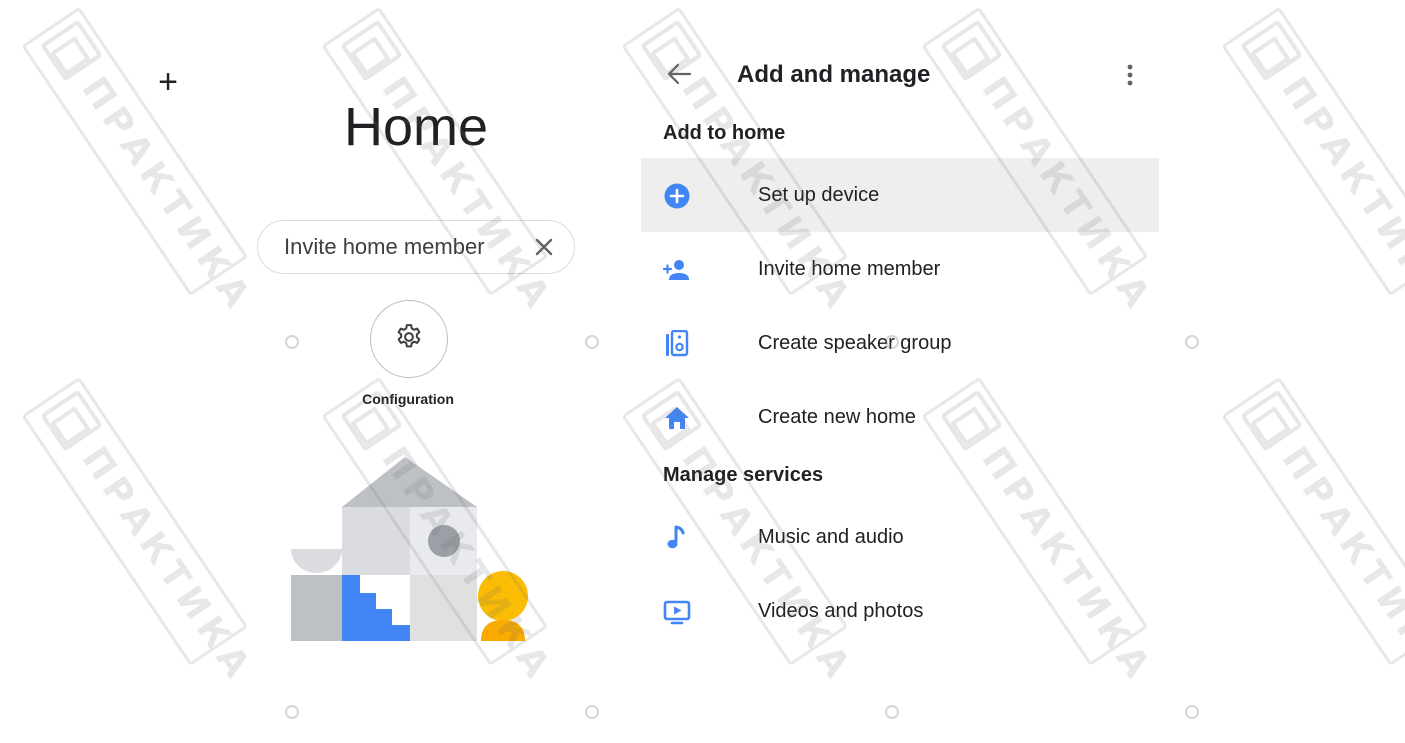 This screenshot has height=743, width=1405. I want to click on set-up-device-item: Set up device, so click(900, 195).